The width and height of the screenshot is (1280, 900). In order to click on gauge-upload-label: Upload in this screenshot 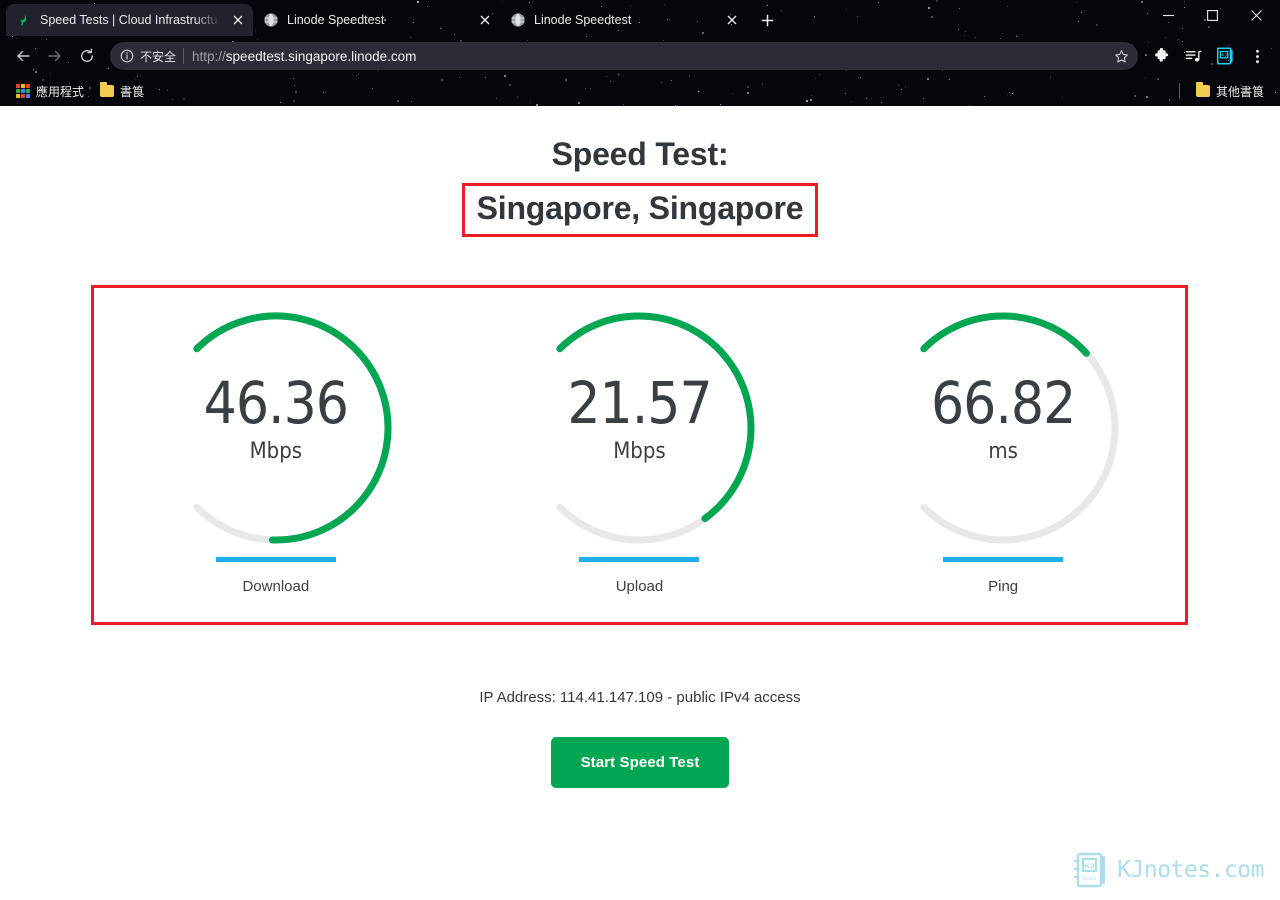, I will do `click(639, 586)`.